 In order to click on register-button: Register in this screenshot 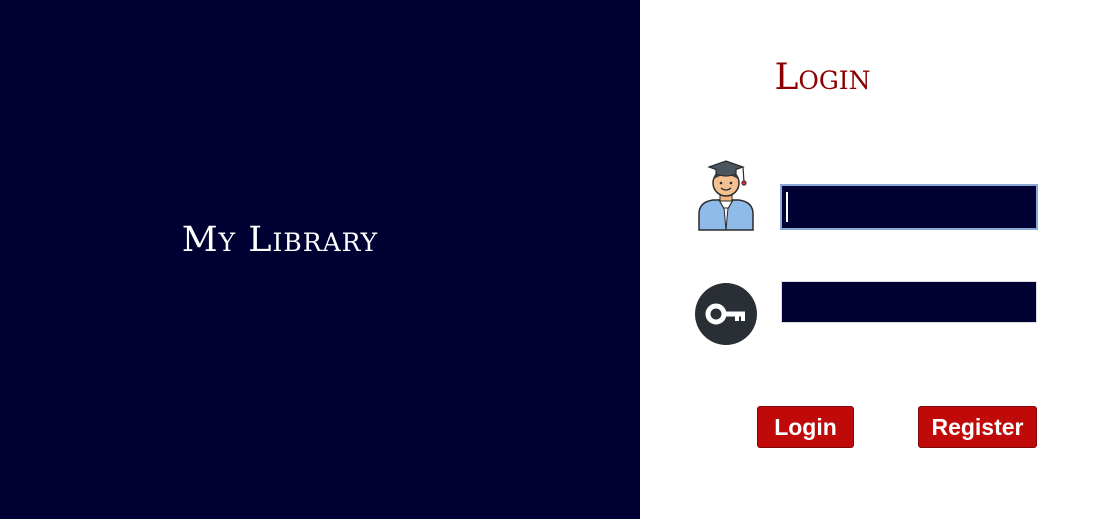, I will do `click(977, 427)`.